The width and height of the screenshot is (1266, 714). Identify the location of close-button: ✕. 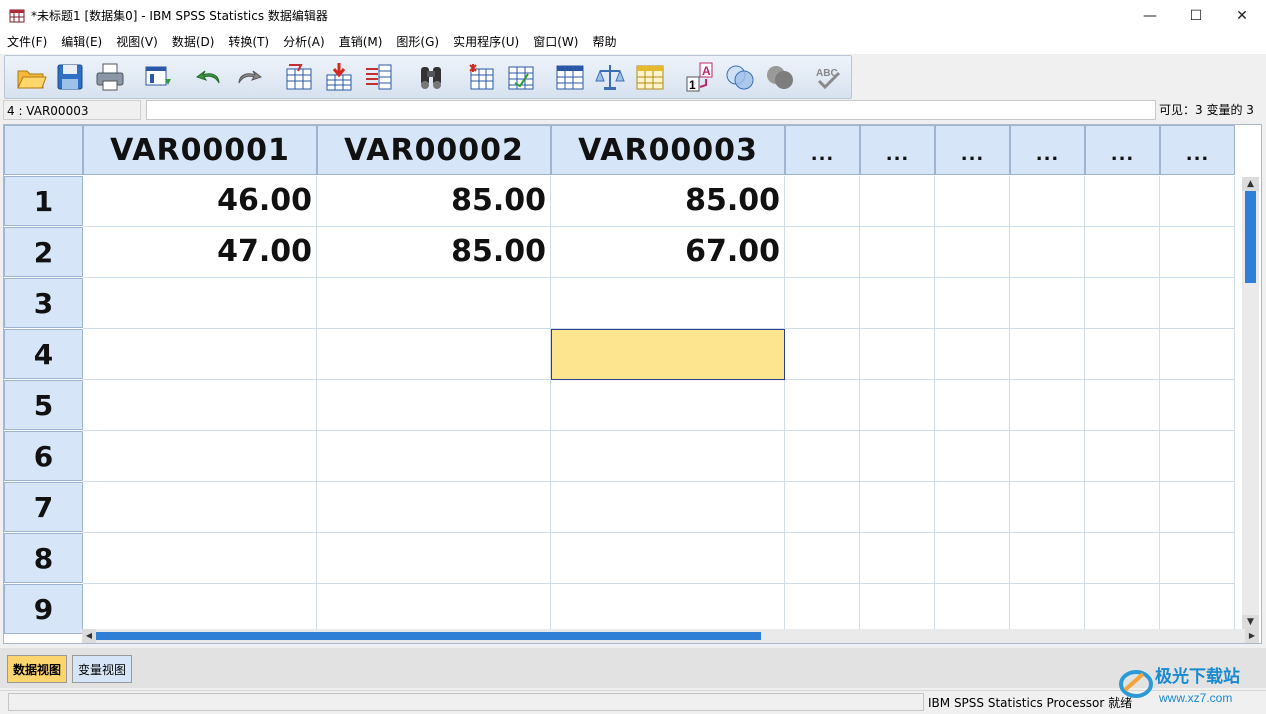
(1242, 15).